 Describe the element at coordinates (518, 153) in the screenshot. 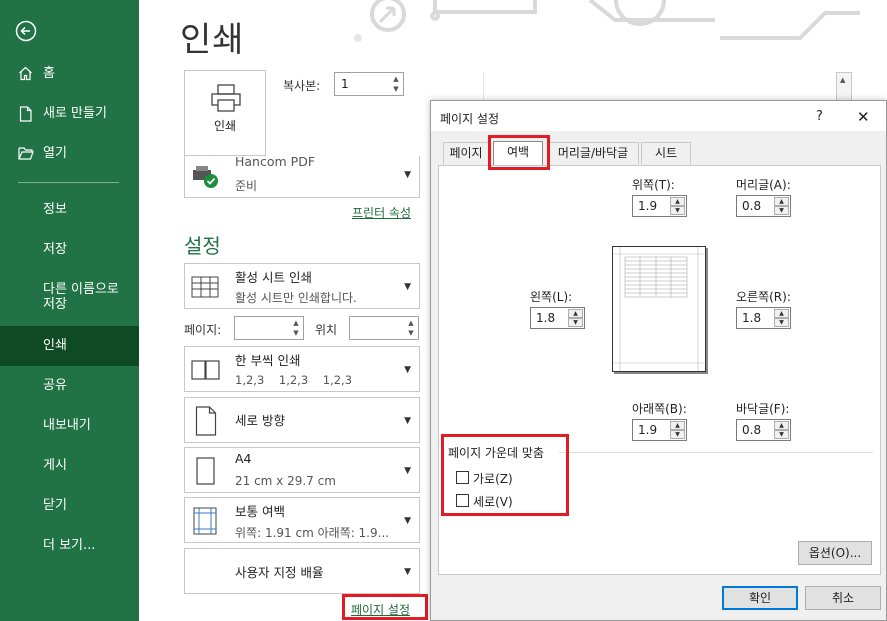

I see `tab-margins: 여백` at that location.